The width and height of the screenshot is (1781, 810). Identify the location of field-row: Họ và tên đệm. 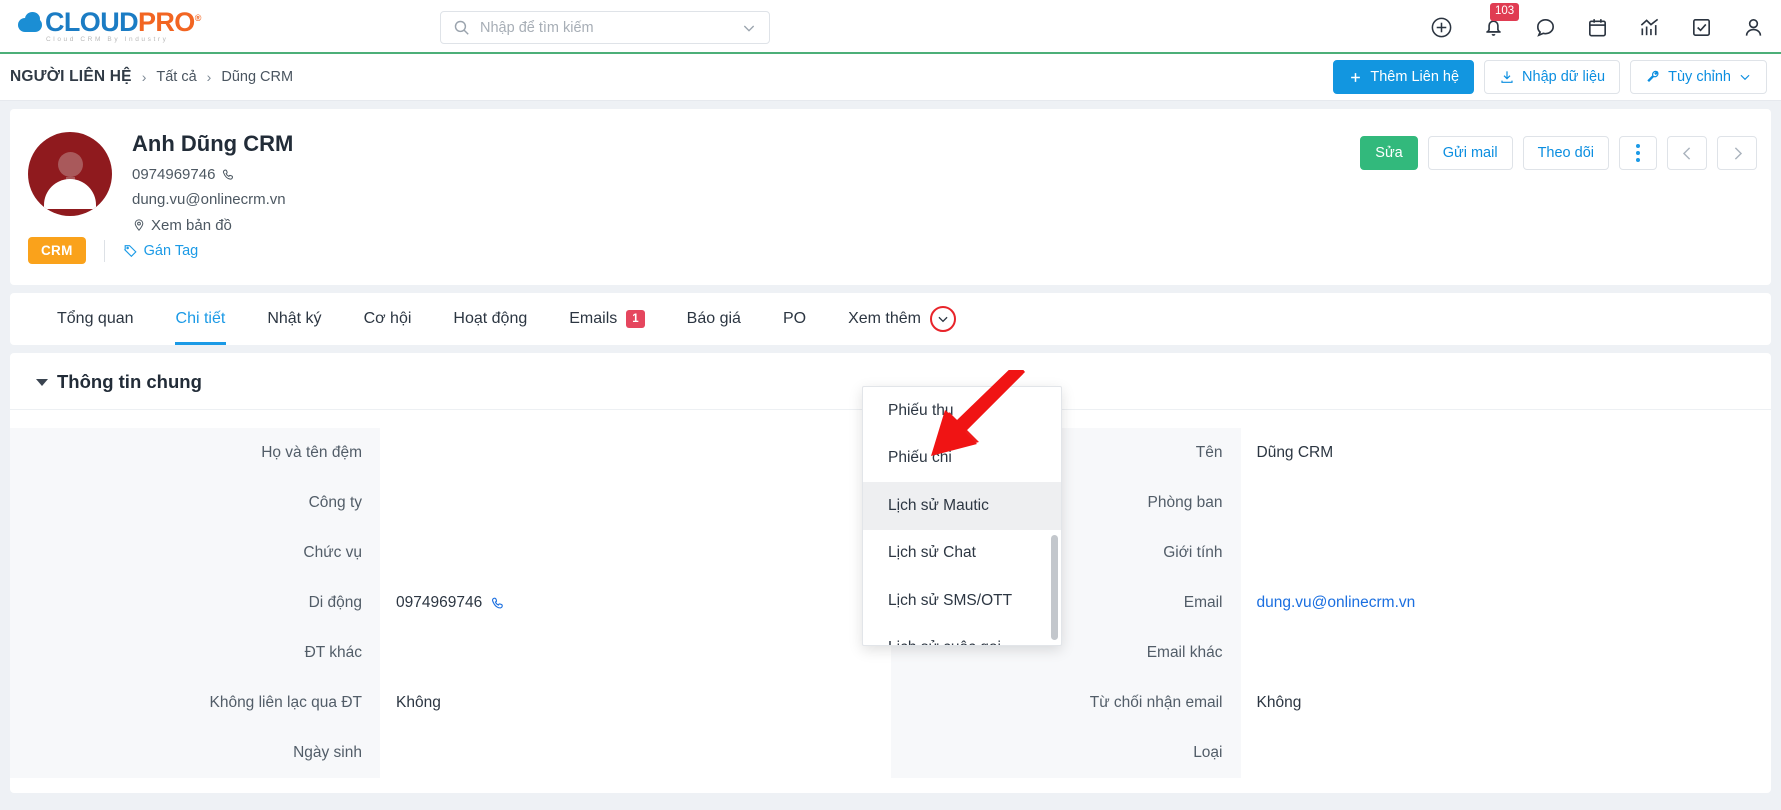
(450, 453).